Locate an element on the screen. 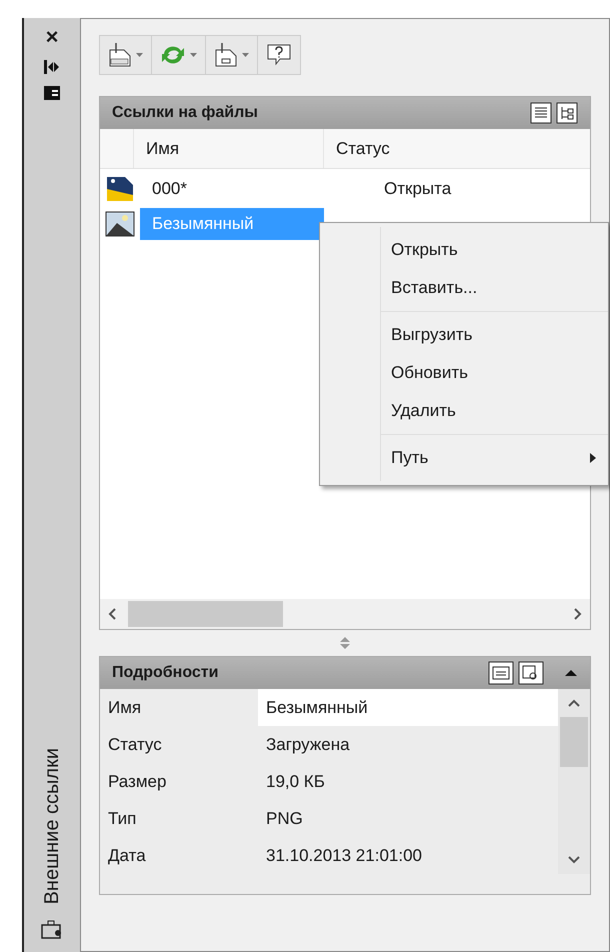  scroll-up-icon is located at coordinates (574, 703).